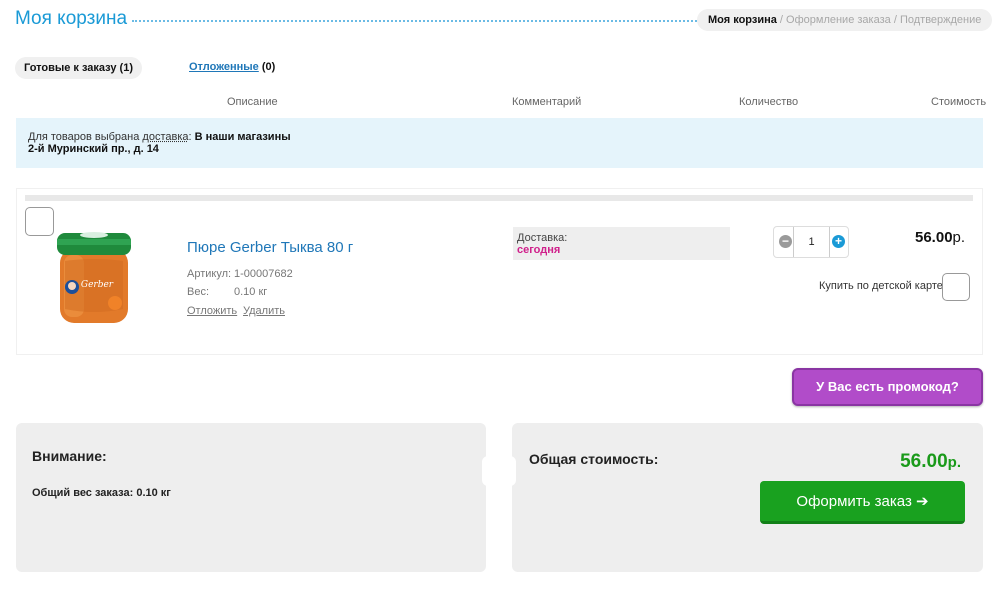 Image resolution: width=1000 pixels, height=589 pixels. Describe the element at coordinates (270, 247) in the screenshot. I see `product-name-link: Пюре Gerber Тыква 80 г` at that location.